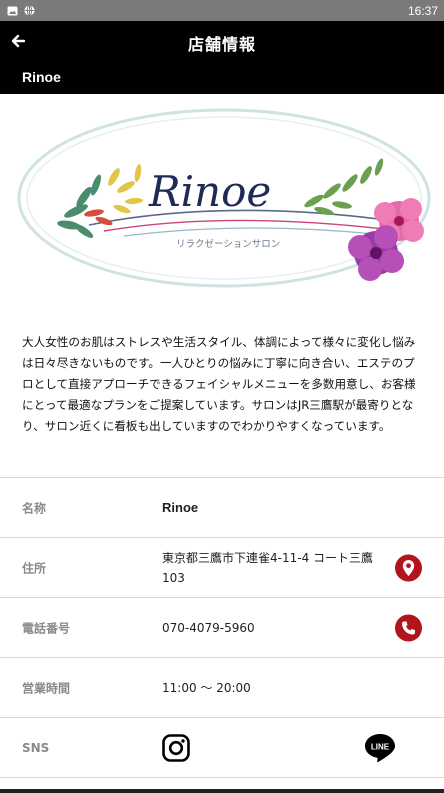 The image size is (444, 793). I want to click on line-button: LINE, so click(380, 748).